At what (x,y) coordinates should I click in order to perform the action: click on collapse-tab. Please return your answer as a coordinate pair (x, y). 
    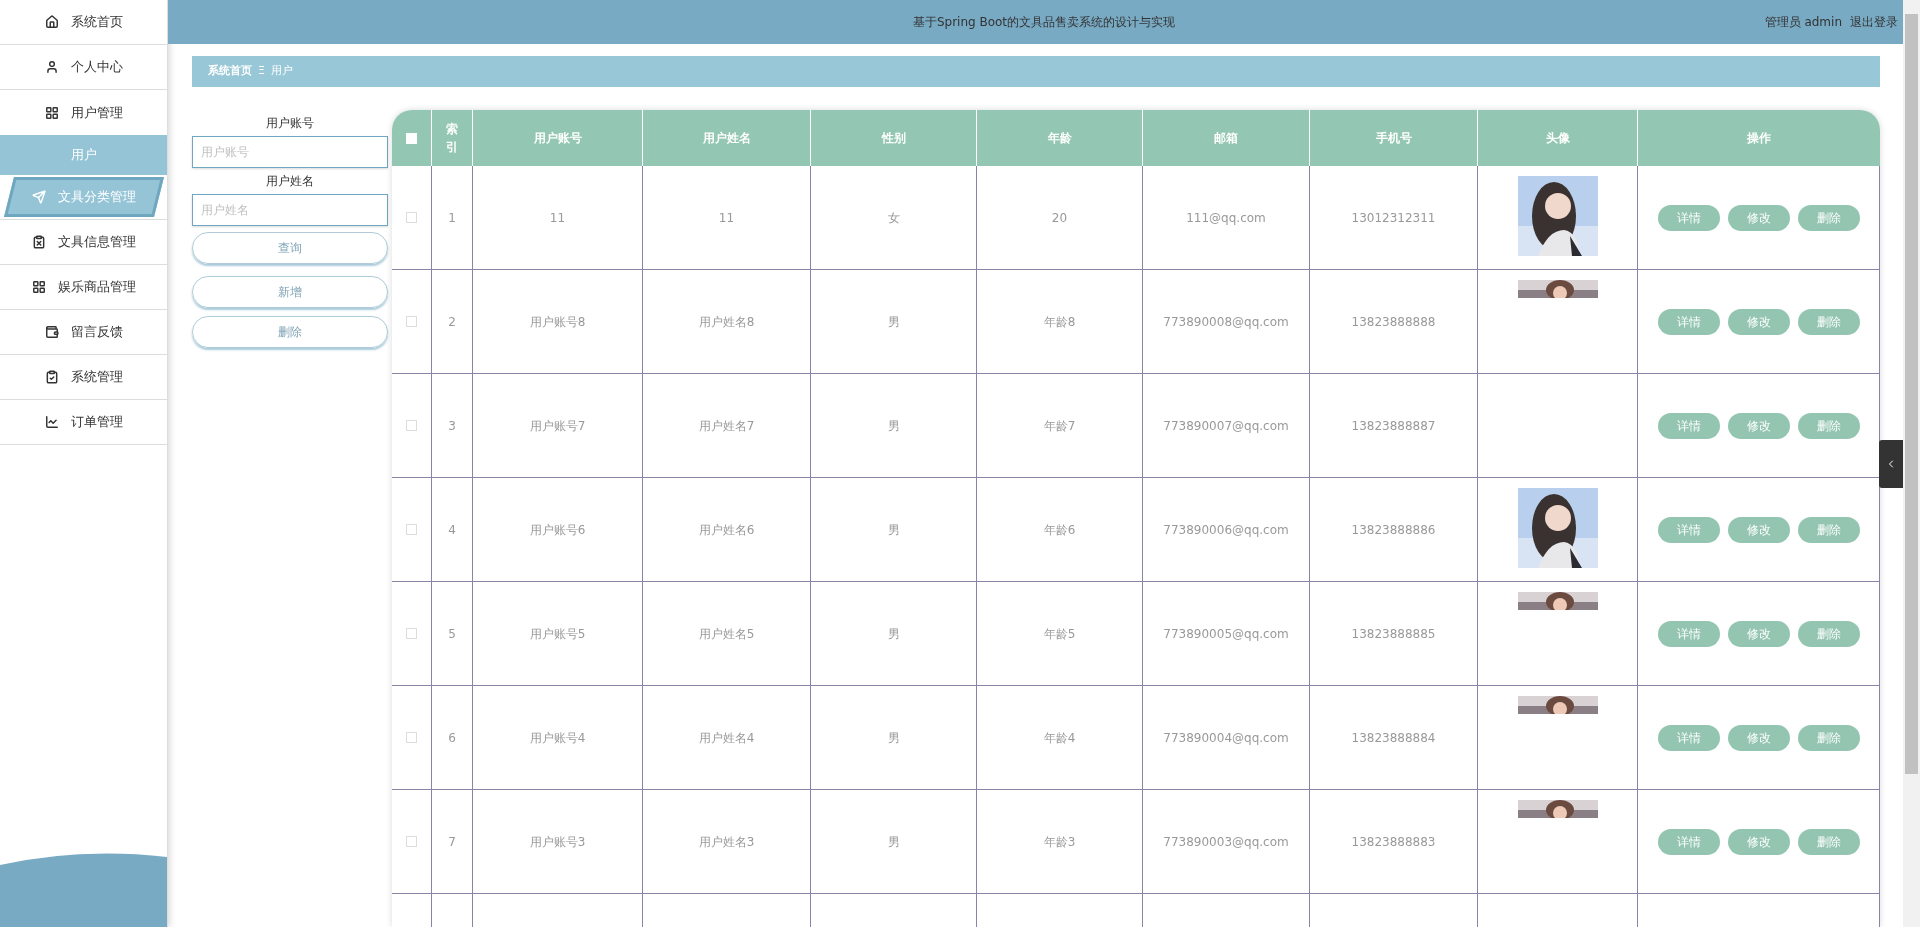
    Looking at the image, I should click on (1891, 464).